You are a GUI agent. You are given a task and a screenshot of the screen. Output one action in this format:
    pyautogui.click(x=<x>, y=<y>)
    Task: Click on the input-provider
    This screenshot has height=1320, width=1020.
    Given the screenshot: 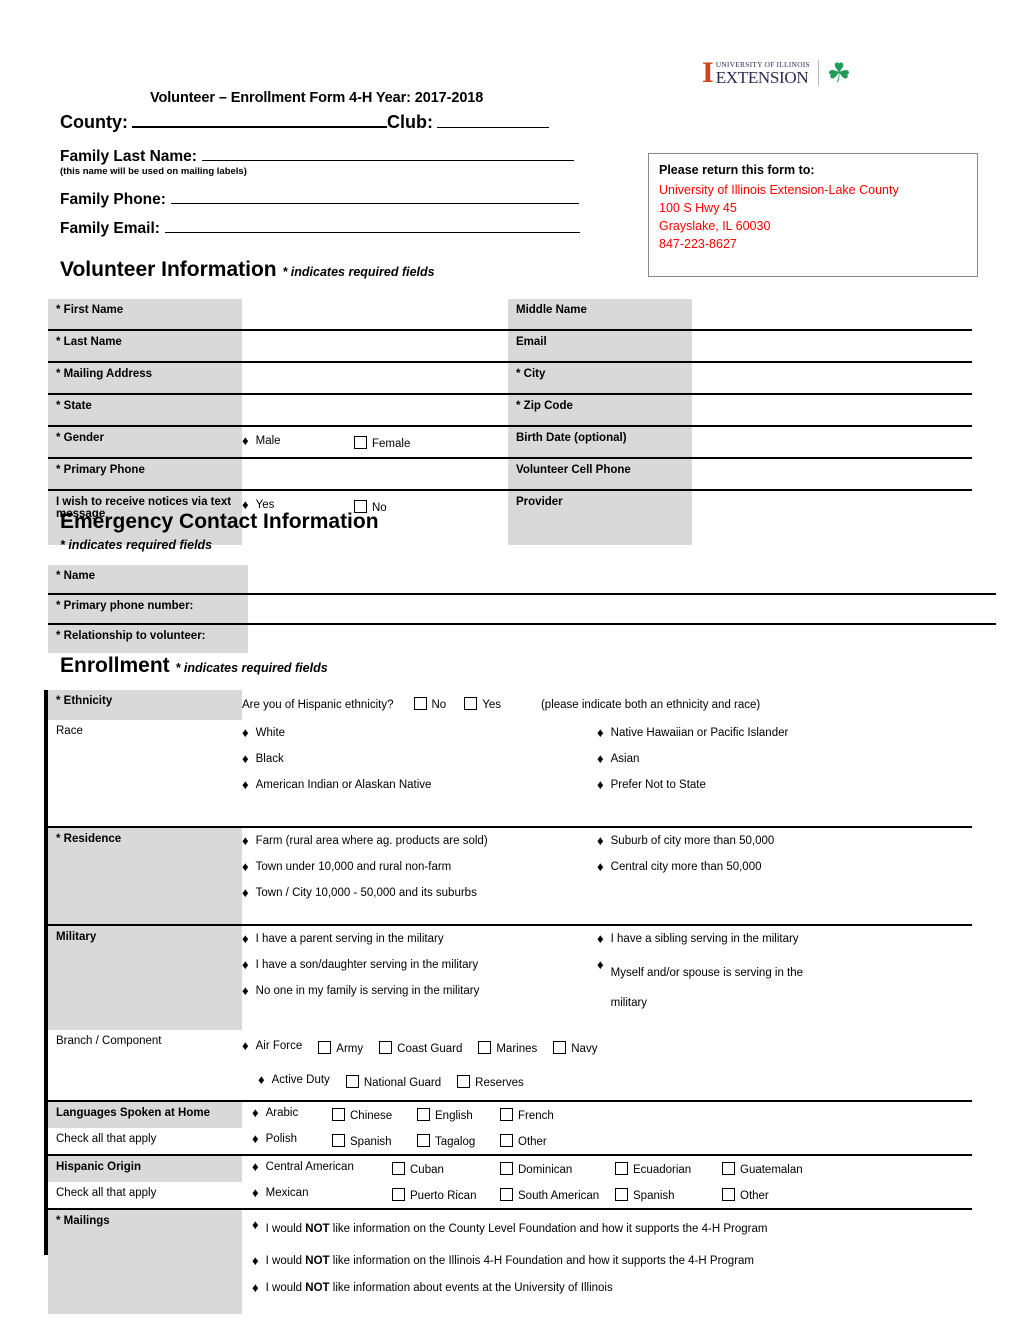 What is the action you would take?
    pyautogui.click(x=832, y=517)
    